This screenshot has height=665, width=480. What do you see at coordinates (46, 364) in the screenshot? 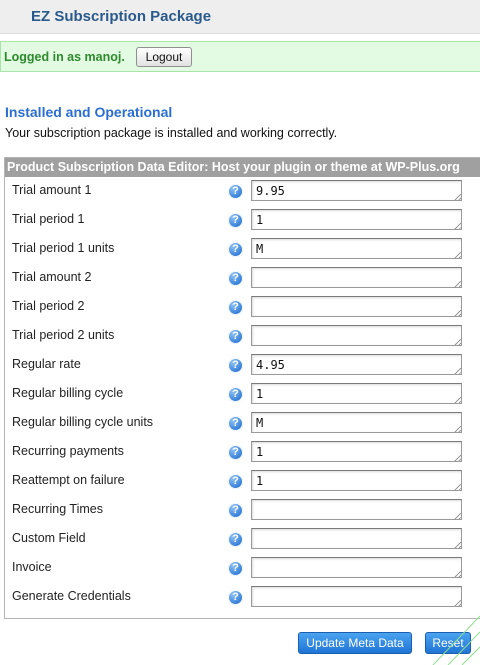
I see `field-label: Regular rate` at bounding box center [46, 364].